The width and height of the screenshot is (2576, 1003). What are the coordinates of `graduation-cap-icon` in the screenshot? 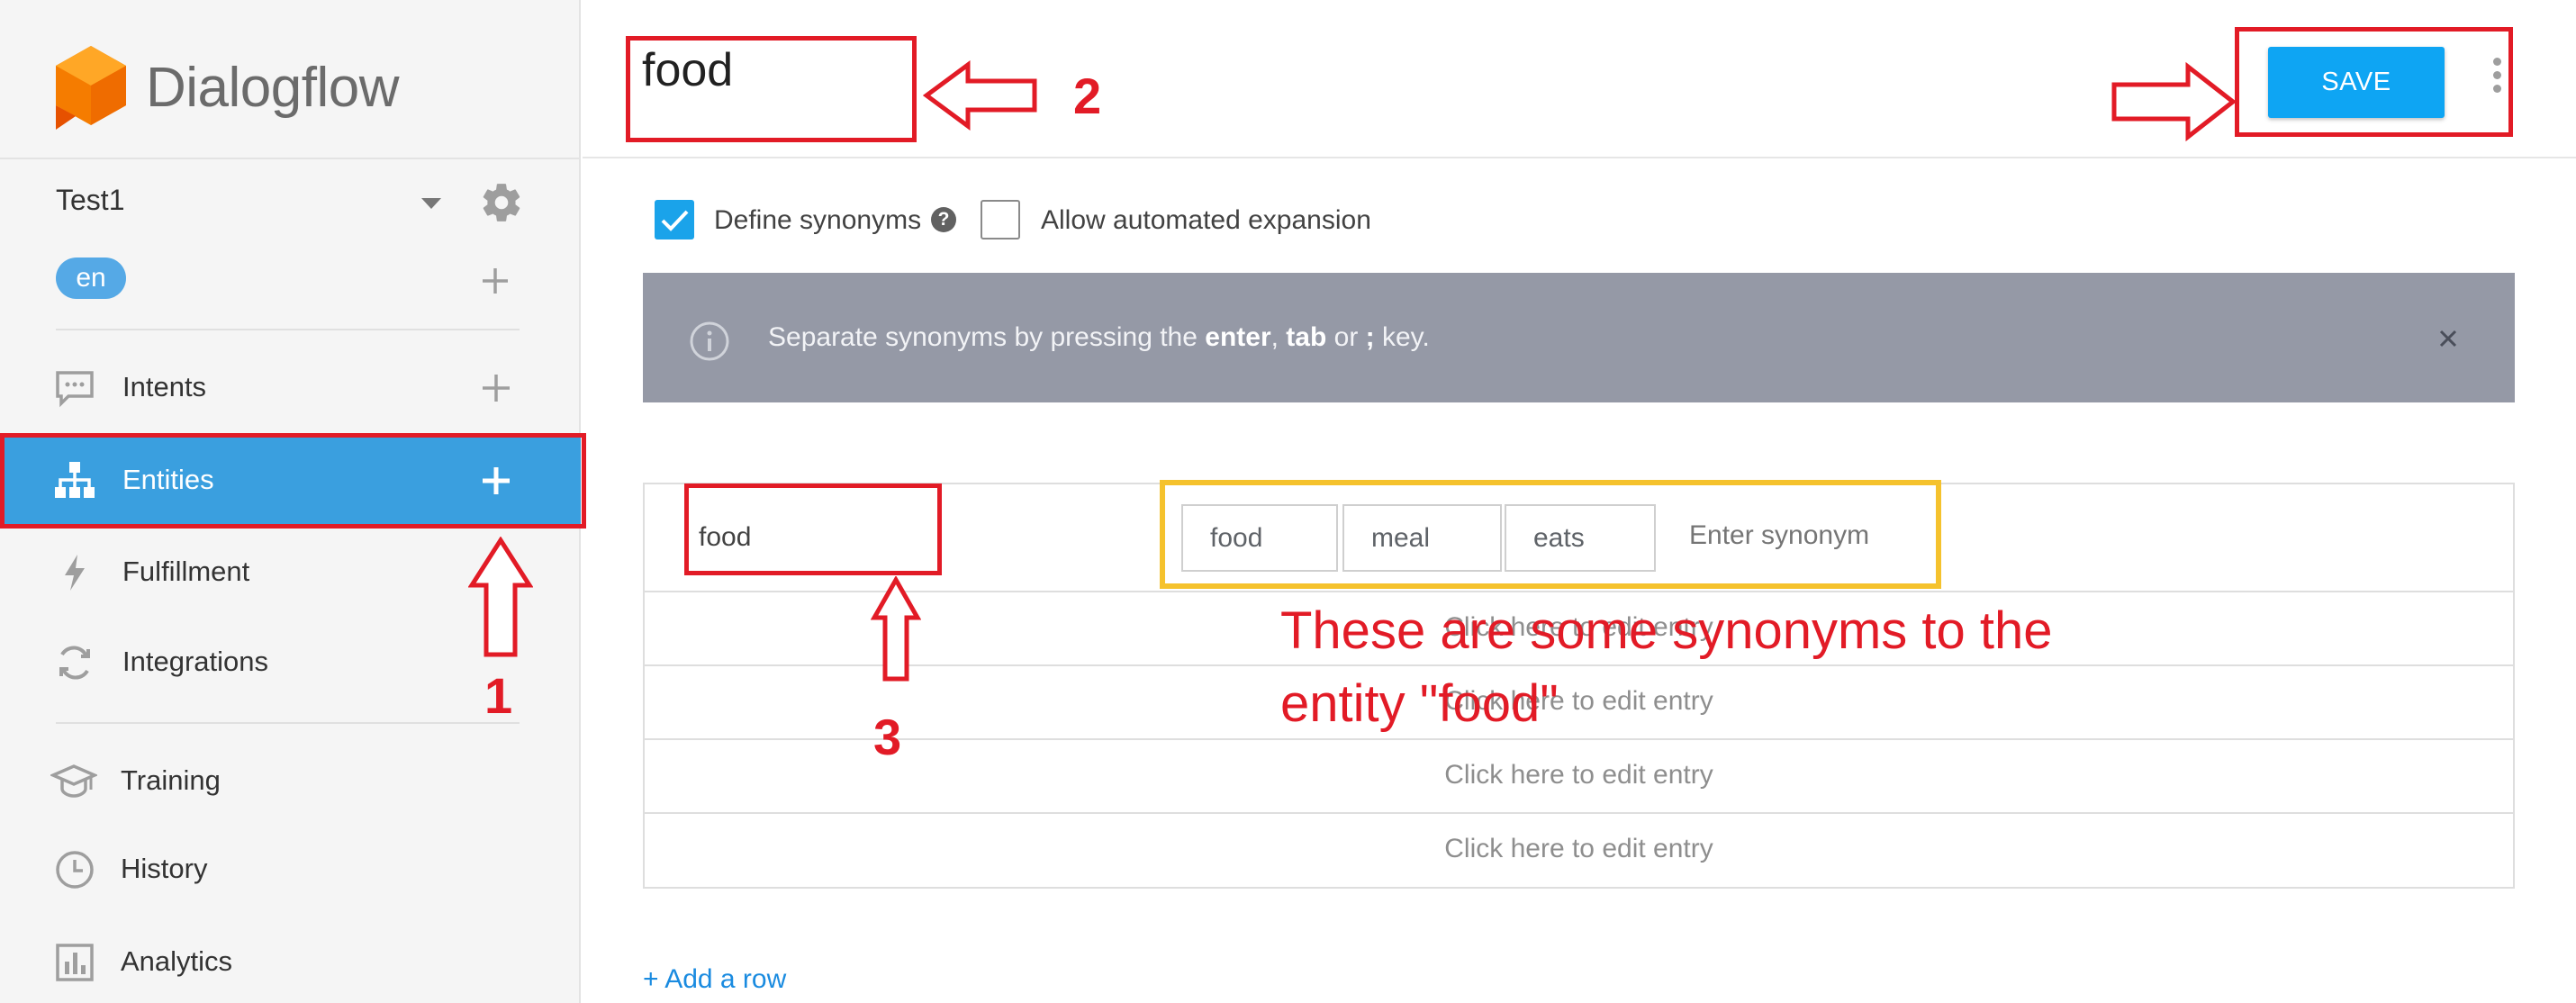 It's located at (73, 781).